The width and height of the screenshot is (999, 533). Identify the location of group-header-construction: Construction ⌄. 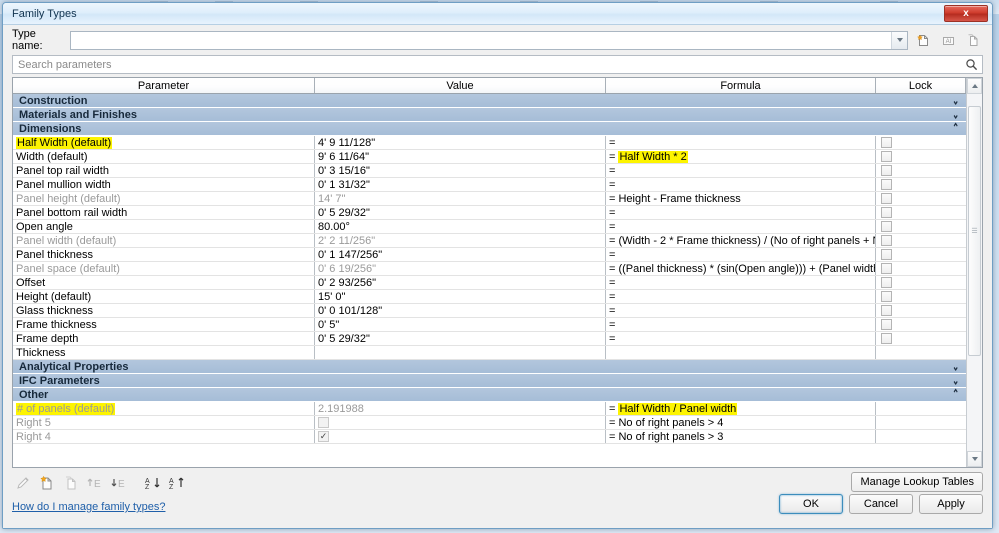
(489, 101).